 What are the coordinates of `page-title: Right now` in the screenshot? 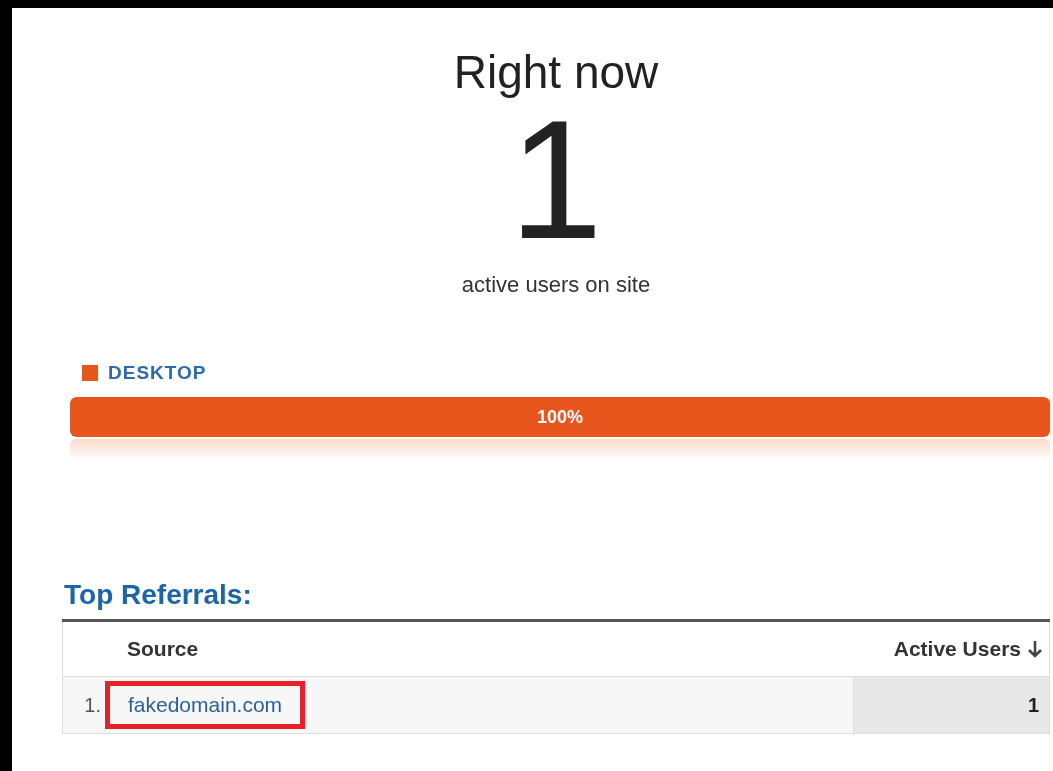 It's located at (556, 72).